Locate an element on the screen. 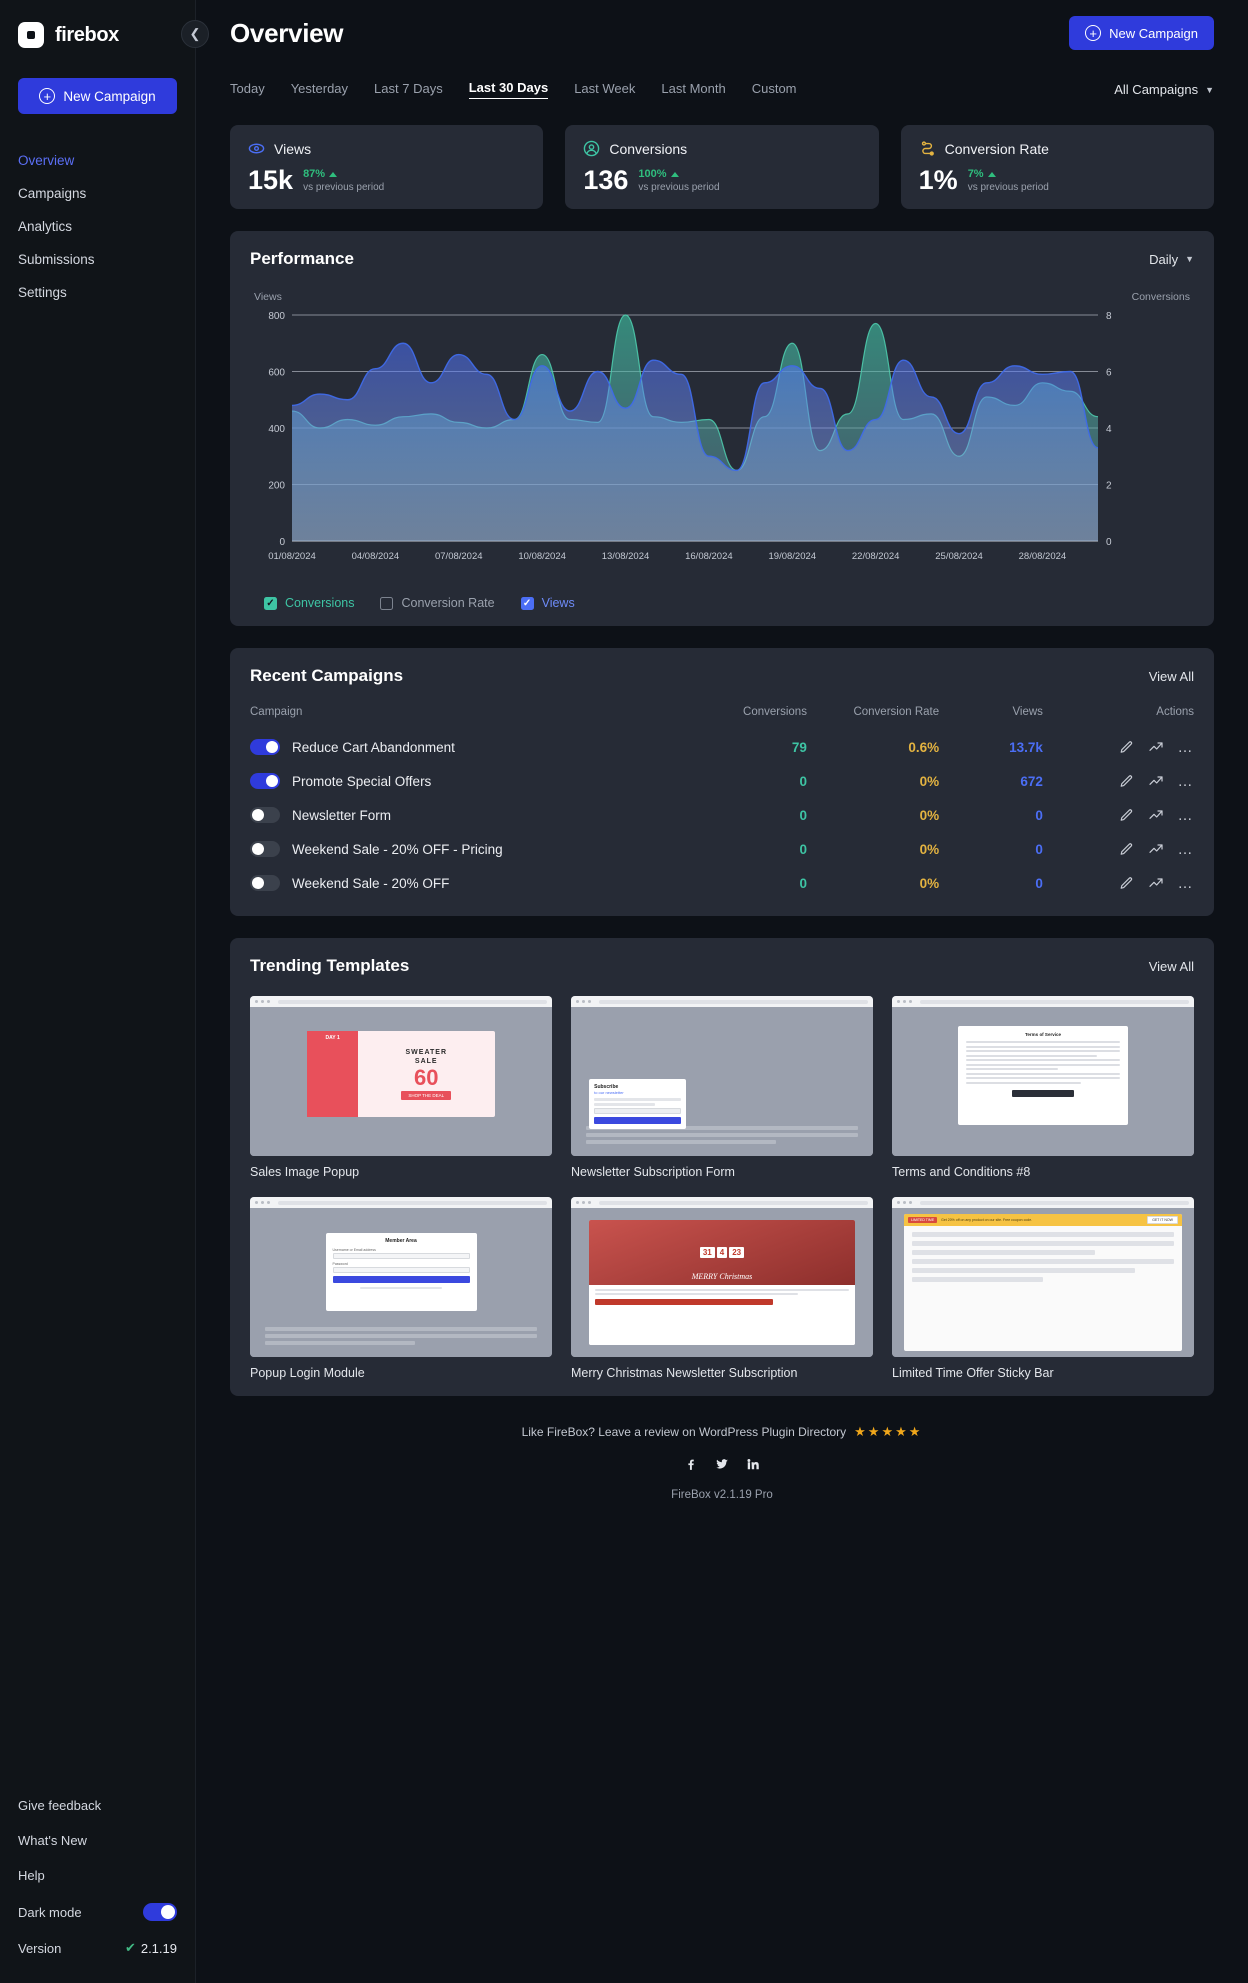 The height and width of the screenshot is (1983, 1248). trending-templates-view-all: View All is located at coordinates (1171, 966).